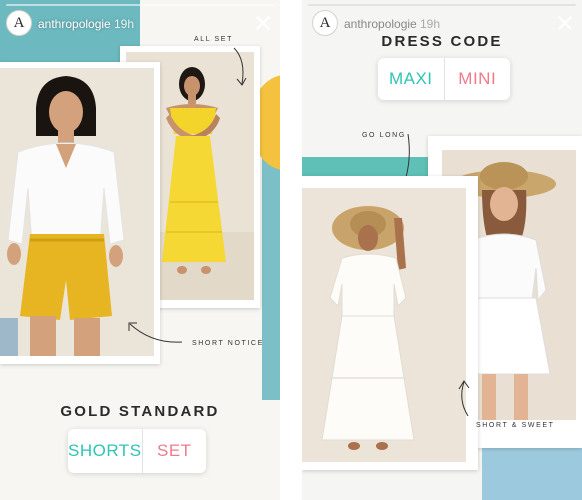 This screenshot has width=582, height=500. I want to click on poll-option-set: SET, so click(173, 451).